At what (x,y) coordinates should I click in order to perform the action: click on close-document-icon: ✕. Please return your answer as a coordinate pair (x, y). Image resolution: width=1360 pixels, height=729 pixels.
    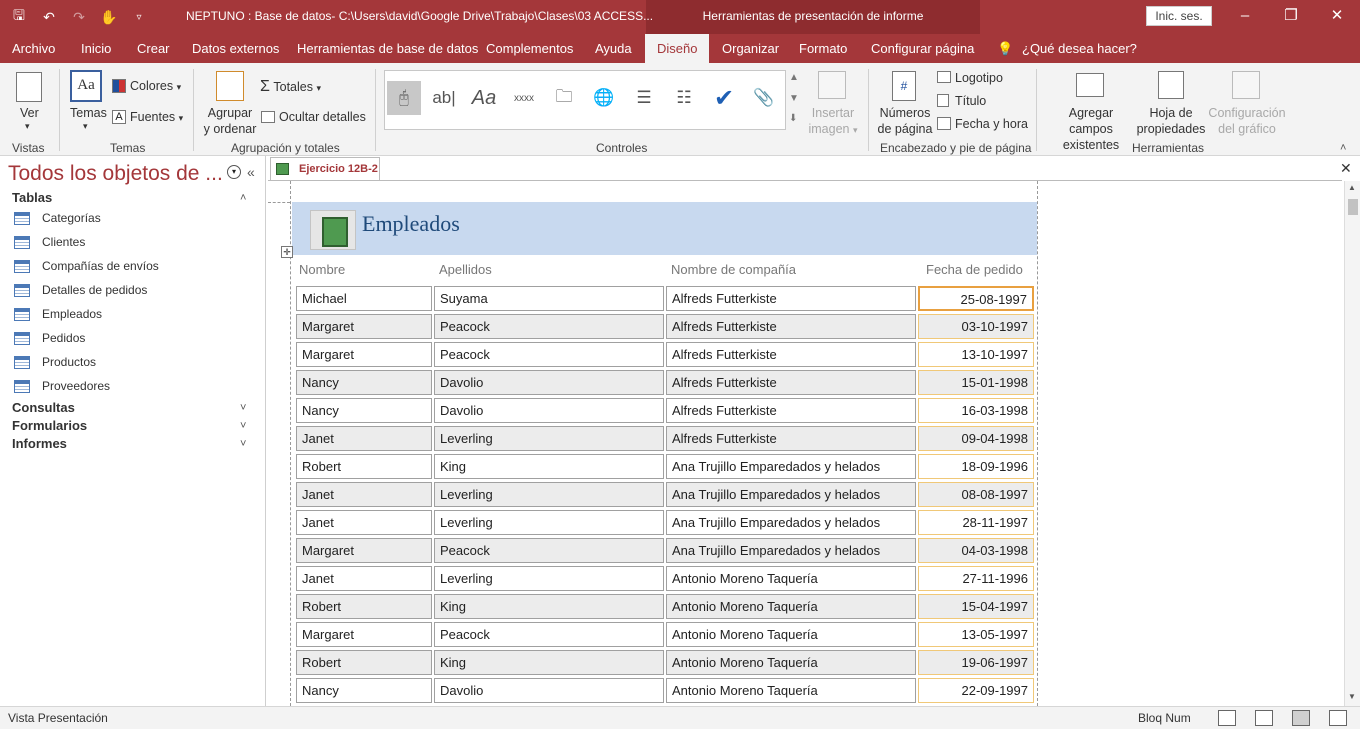
    Looking at the image, I should click on (1346, 168).